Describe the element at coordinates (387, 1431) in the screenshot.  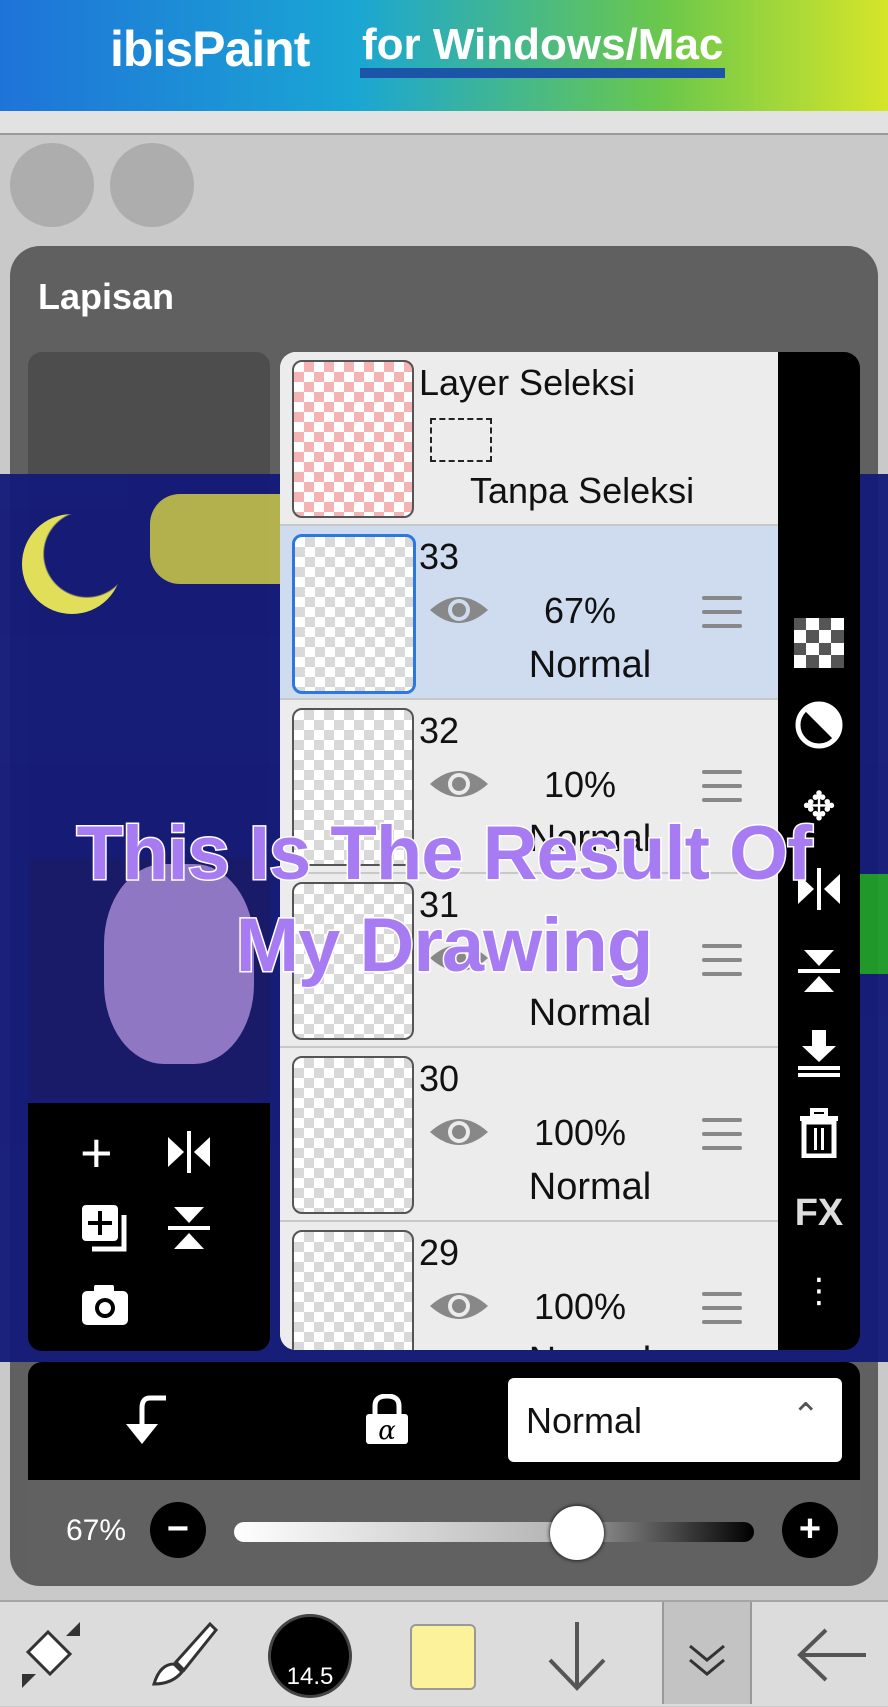
I see `svg-text: α` at that location.